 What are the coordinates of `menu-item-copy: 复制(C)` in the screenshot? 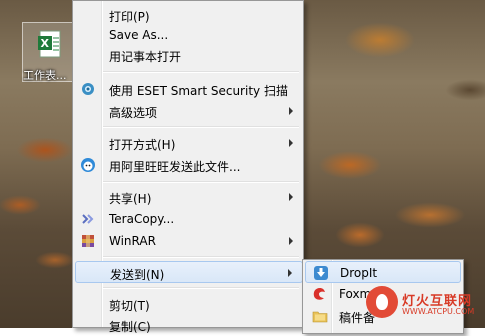 It's located at (189, 325).